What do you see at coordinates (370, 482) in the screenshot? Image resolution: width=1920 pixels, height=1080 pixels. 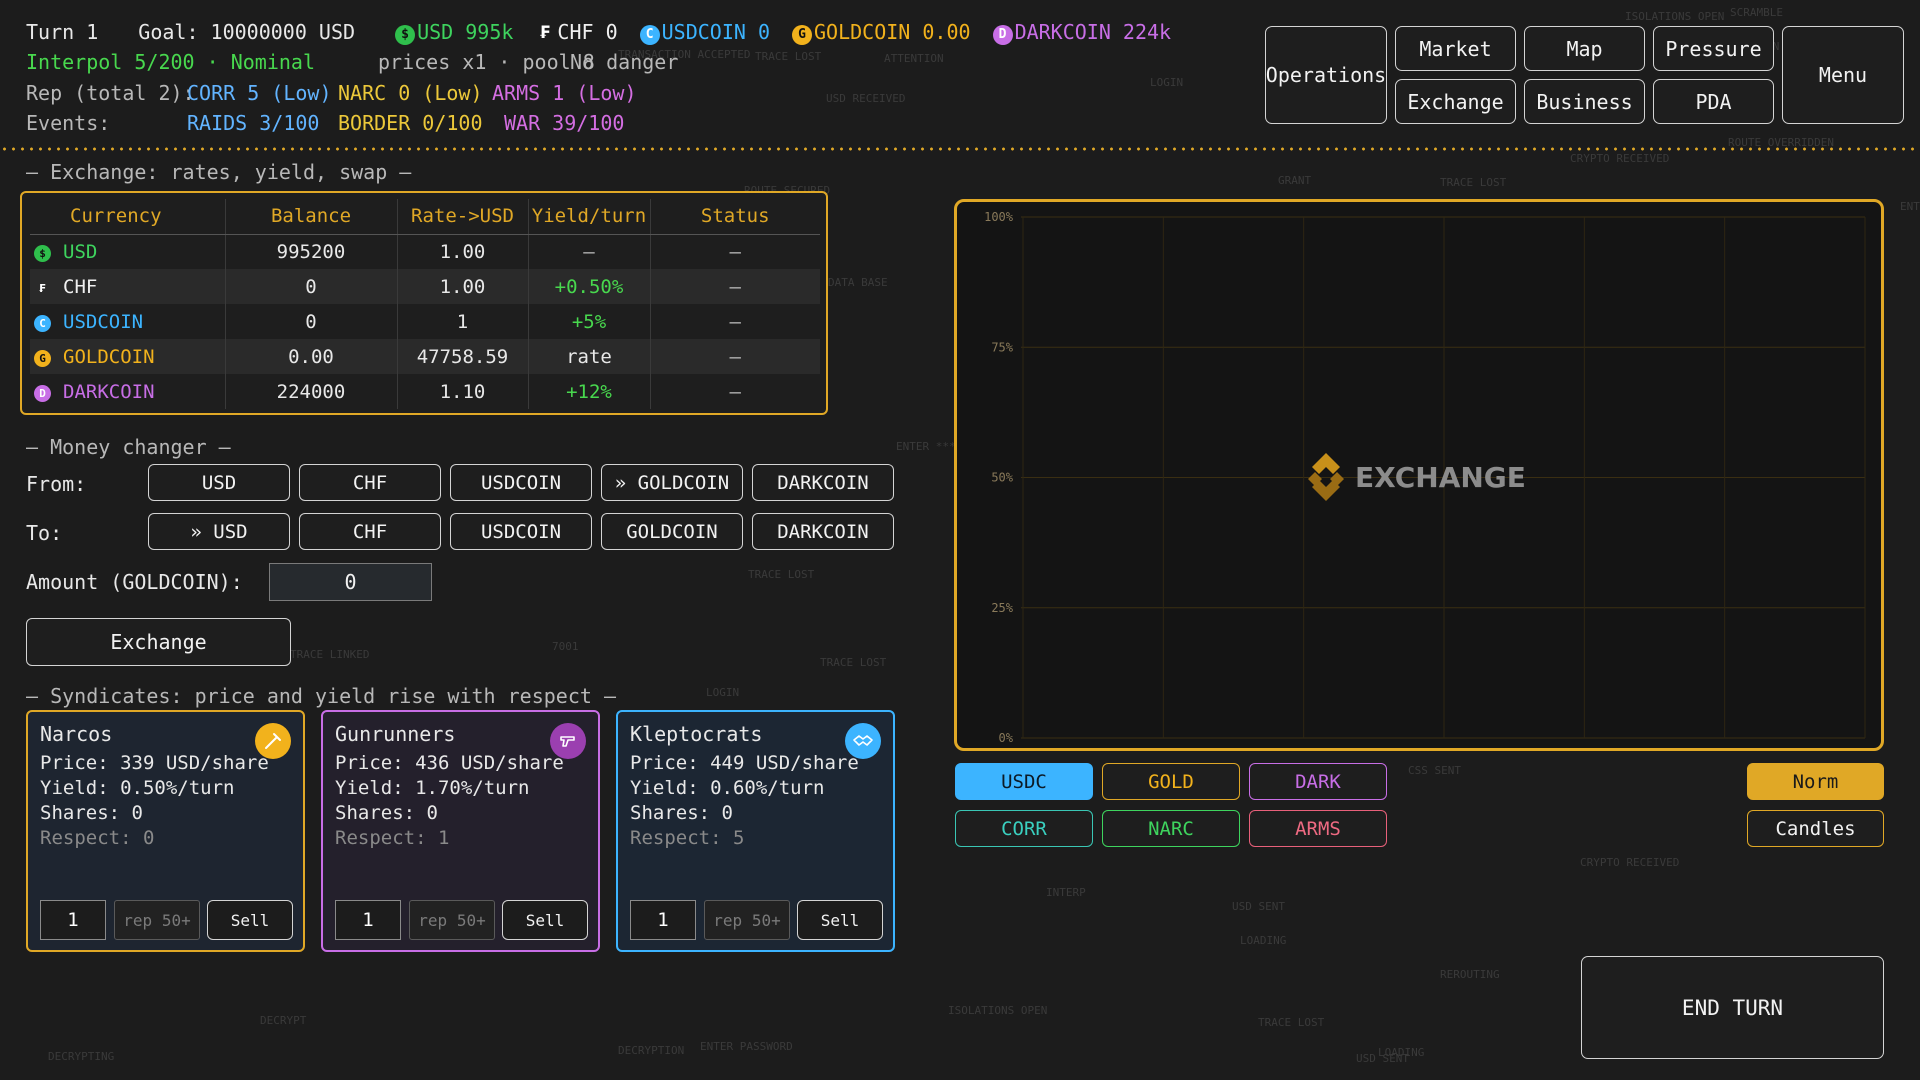 I see `from-option-chf: CHF` at bounding box center [370, 482].